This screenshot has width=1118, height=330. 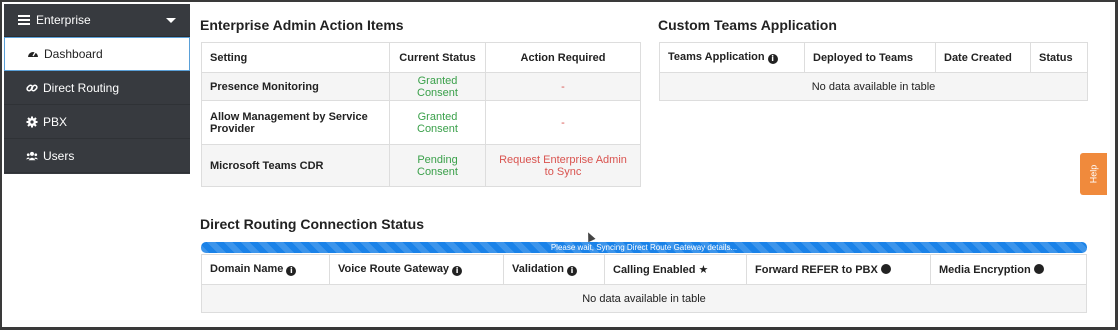 I want to click on setting-cell: Microsoft Teams CDR, so click(x=295, y=165).